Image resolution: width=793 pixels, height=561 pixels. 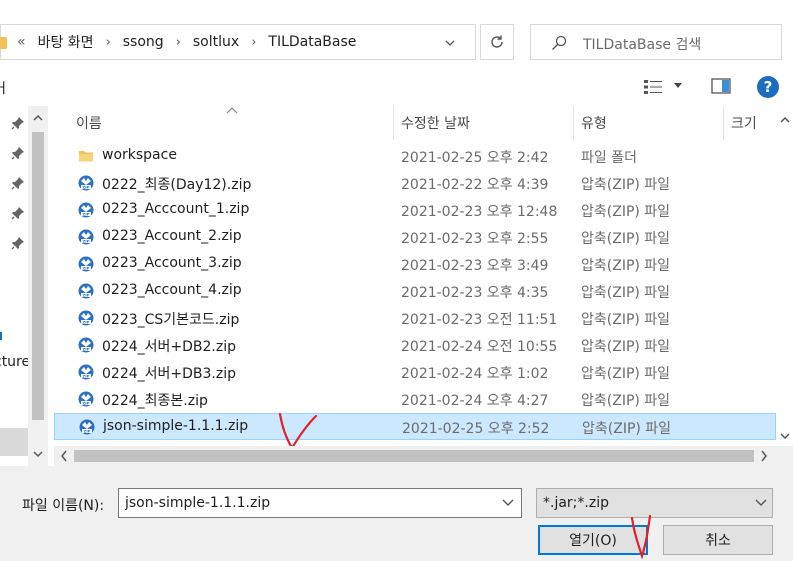 What do you see at coordinates (654, 503) in the screenshot?
I see `file-type-select: *.jar;*.zip` at bounding box center [654, 503].